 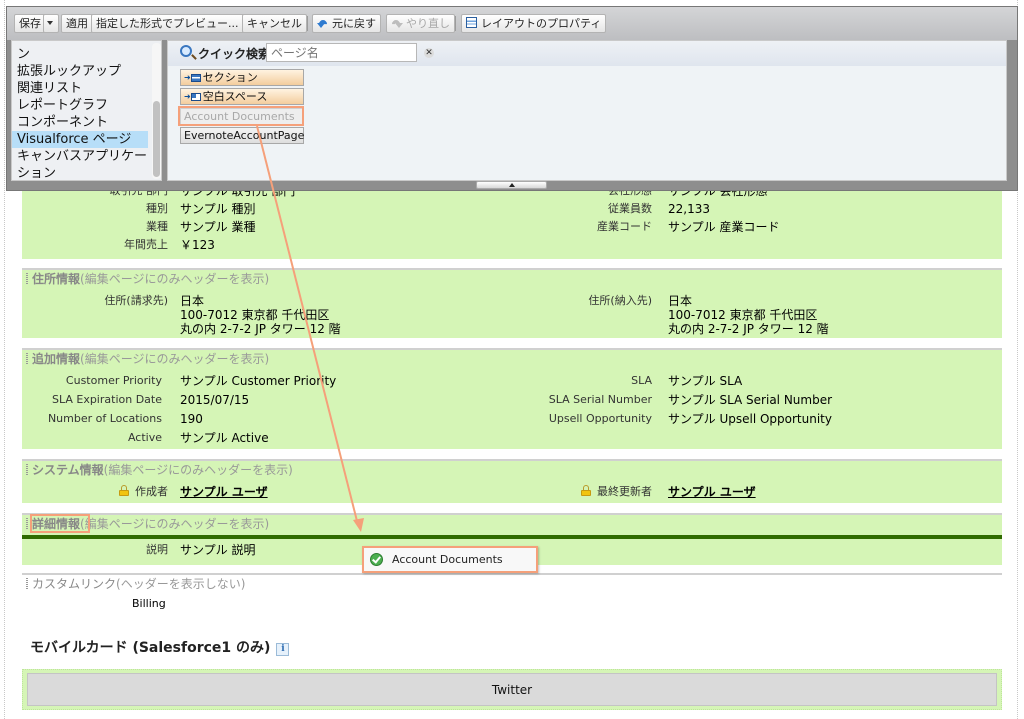 I want to click on field-label-description: 説明, so click(x=157, y=549).